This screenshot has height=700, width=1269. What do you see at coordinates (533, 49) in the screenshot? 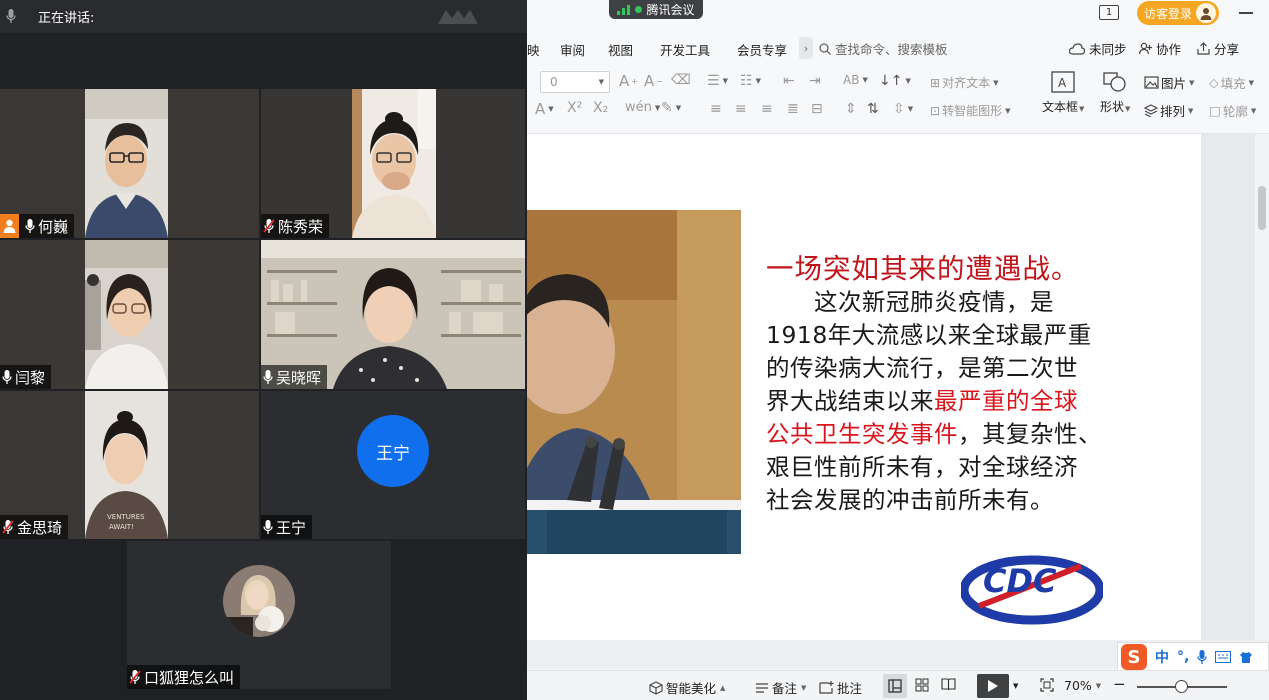
I see `menu-item-slideshow: 映` at bounding box center [533, 49].